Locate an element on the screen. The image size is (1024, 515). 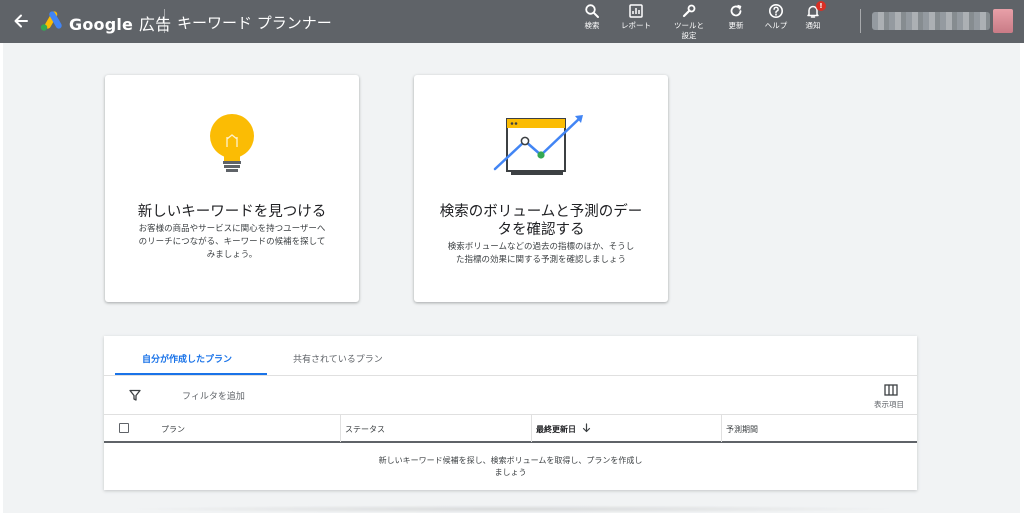
tabs-divider is located at coordinates (510, 375).